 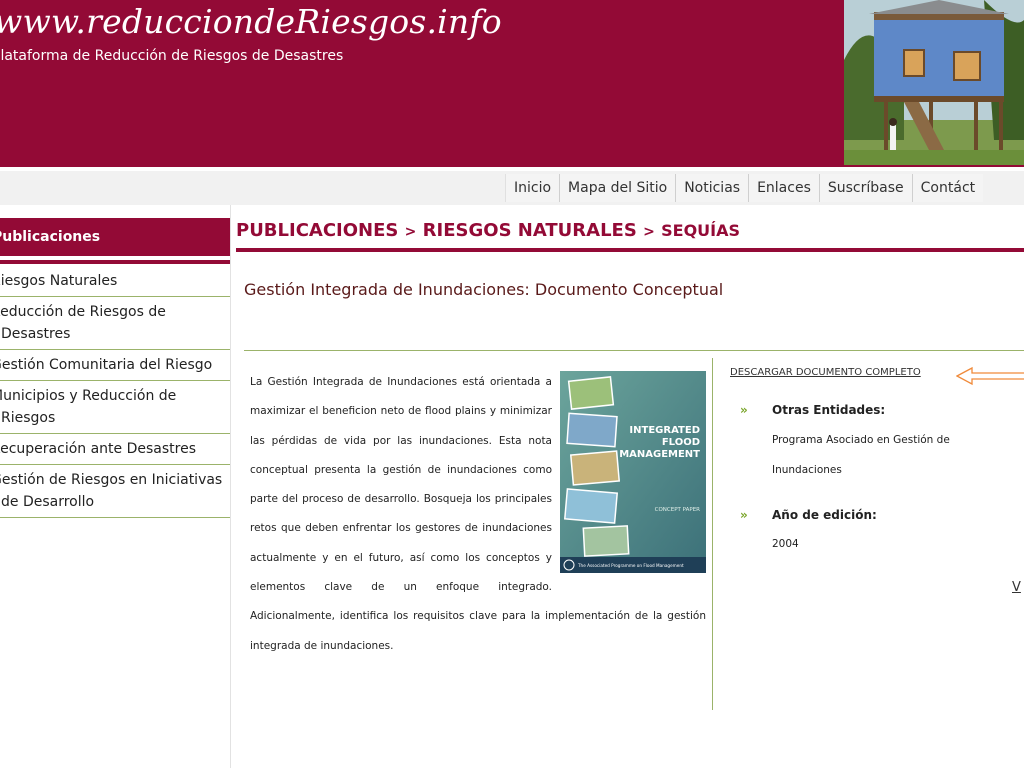 What do you see at coordinates (701, 230) in the screenshot?
I see `breadcrumb-sequias: SEQUÍAS` at bounding box center [701, 230].